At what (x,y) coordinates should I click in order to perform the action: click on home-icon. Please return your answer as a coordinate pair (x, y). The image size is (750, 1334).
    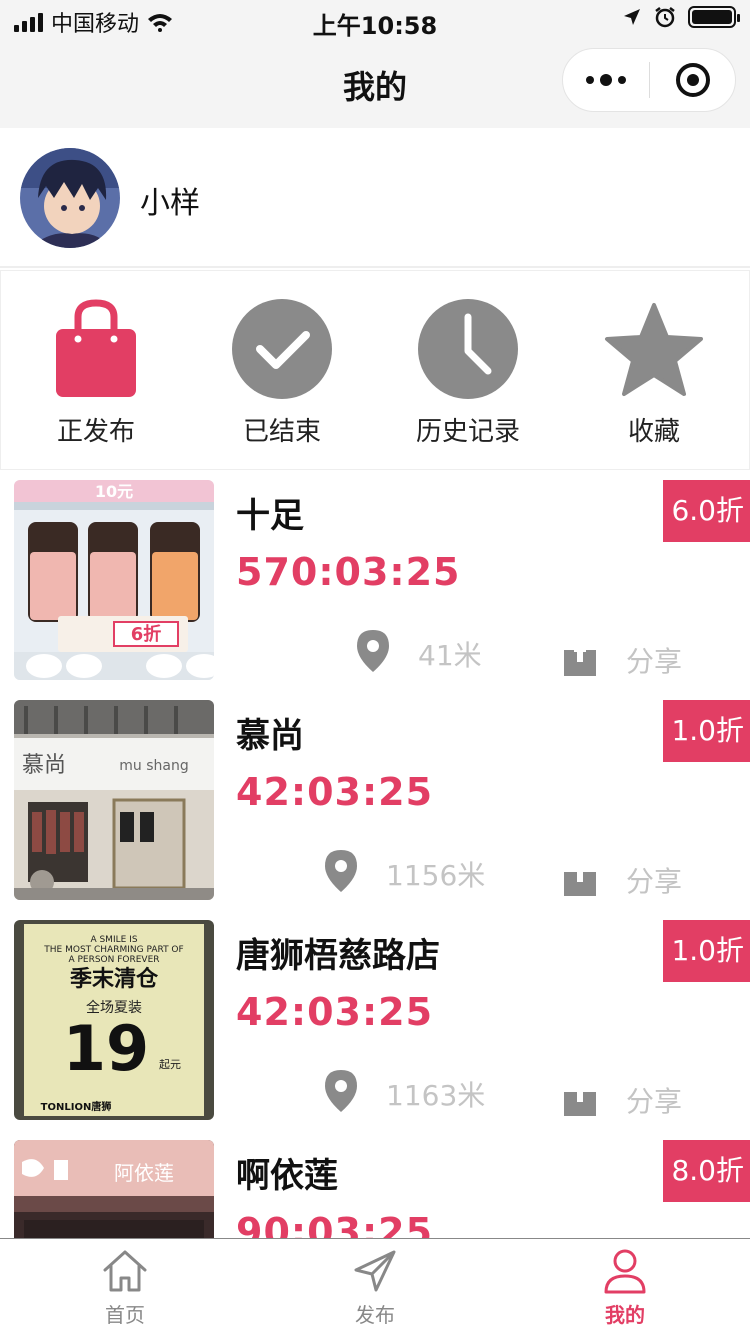
    Looking at the image, I should click on (125, 1271).